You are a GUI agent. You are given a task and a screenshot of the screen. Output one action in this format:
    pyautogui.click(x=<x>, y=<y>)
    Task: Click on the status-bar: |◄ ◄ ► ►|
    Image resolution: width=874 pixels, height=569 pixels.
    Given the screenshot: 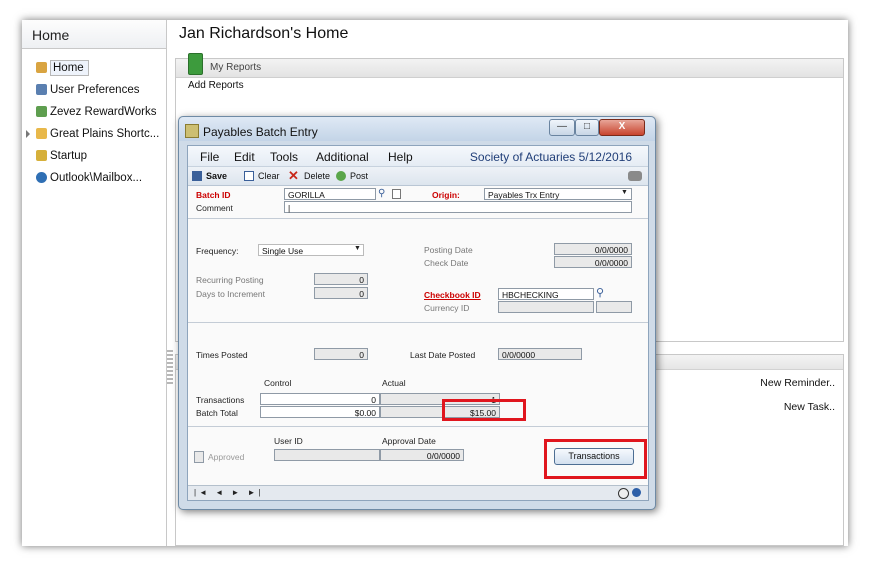 What is the action you would take?
    pyautogui.click(x=418, y=492)
    